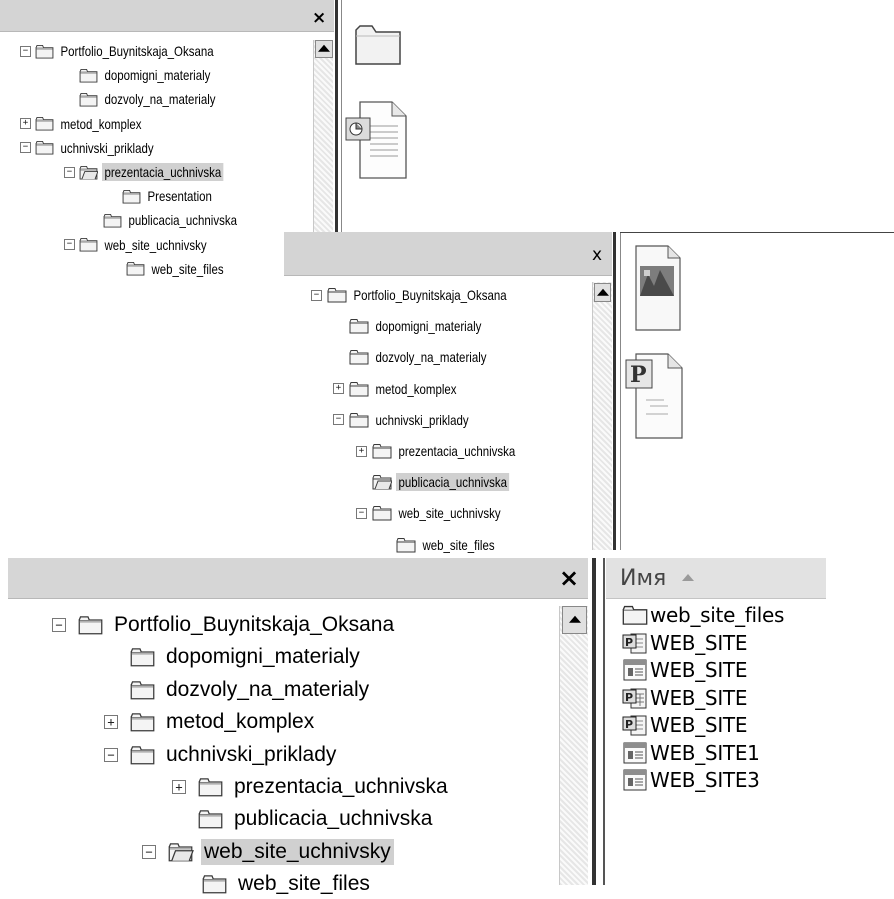 The width and height of the screenshot is (894, 899). Describe the element at coordinates (569, 578) in the screenshot. I see `close-folder-pane-button: ×` at that location.